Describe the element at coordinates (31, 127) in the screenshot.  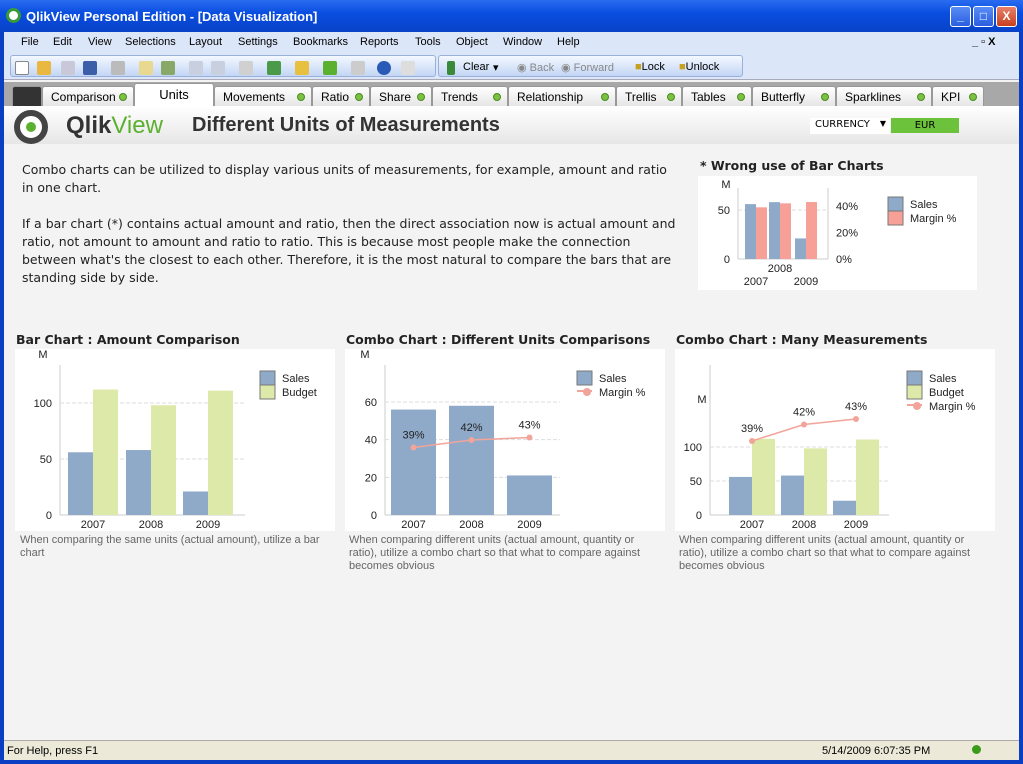
I see `qlikview-logo` at that location.